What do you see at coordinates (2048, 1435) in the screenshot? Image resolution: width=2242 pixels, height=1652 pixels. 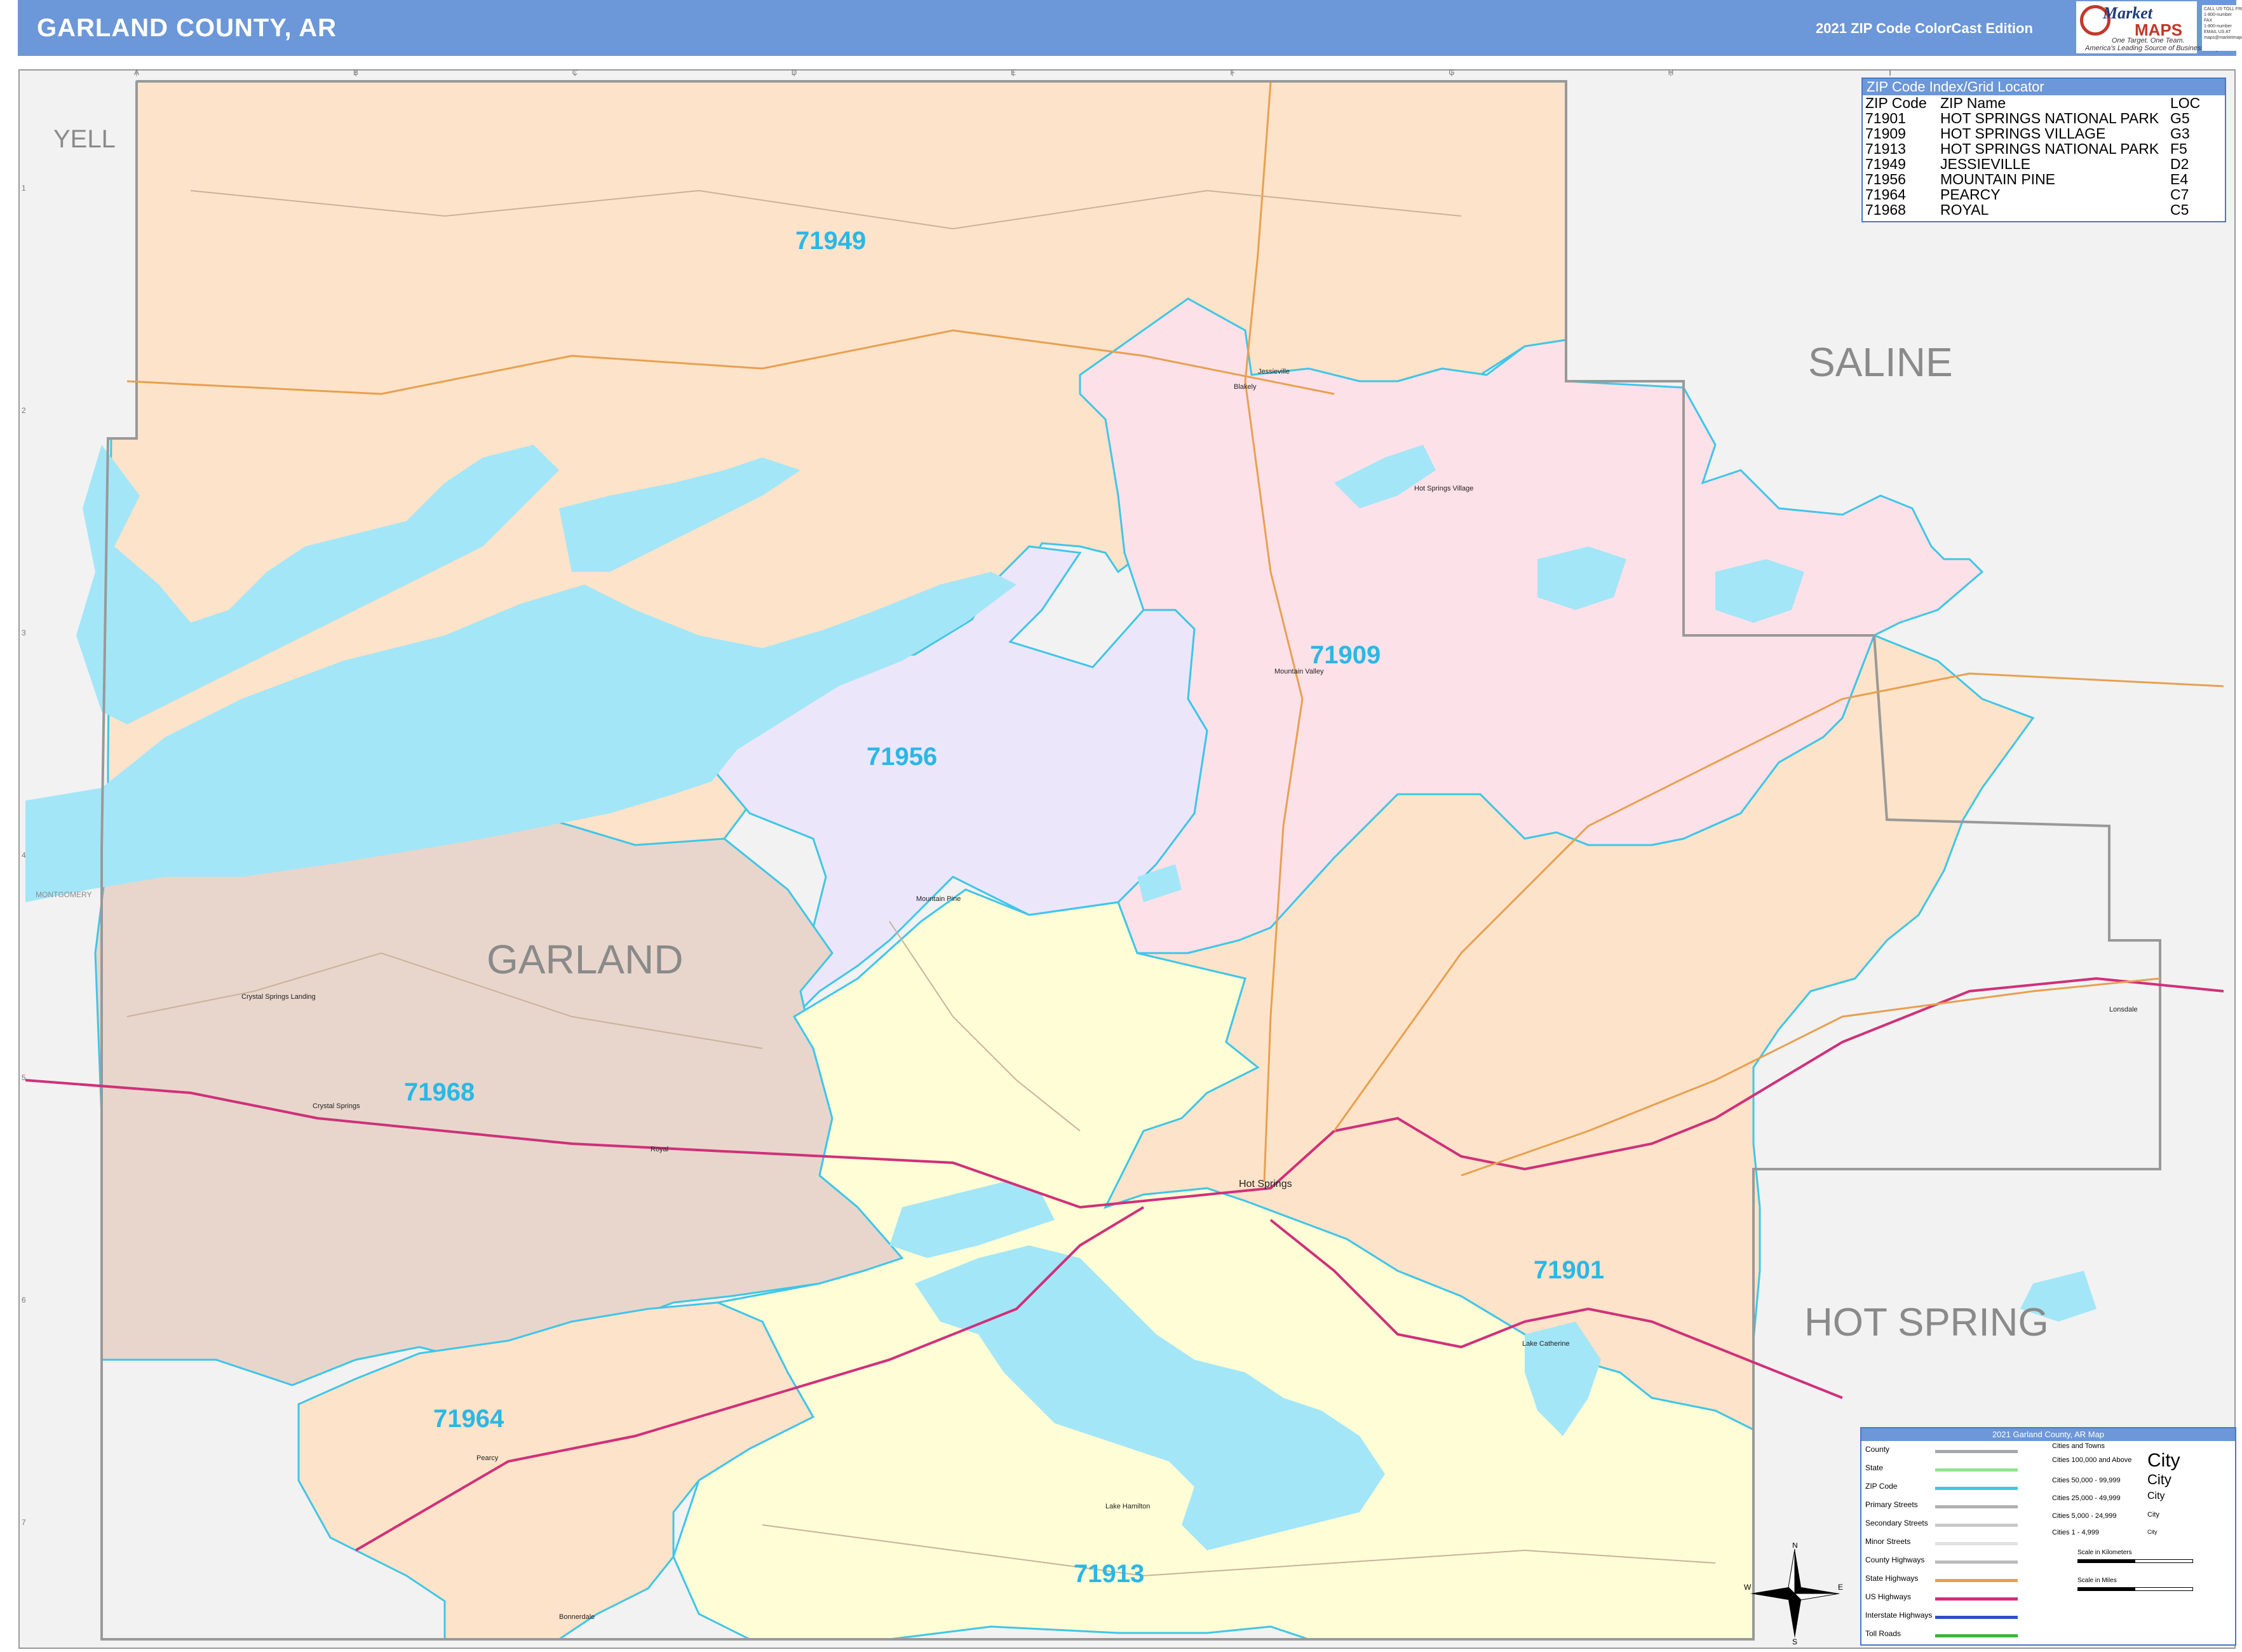 I see `legend-title: 2021 Garland County, AR Map` at bounding box center [2048, 1435].